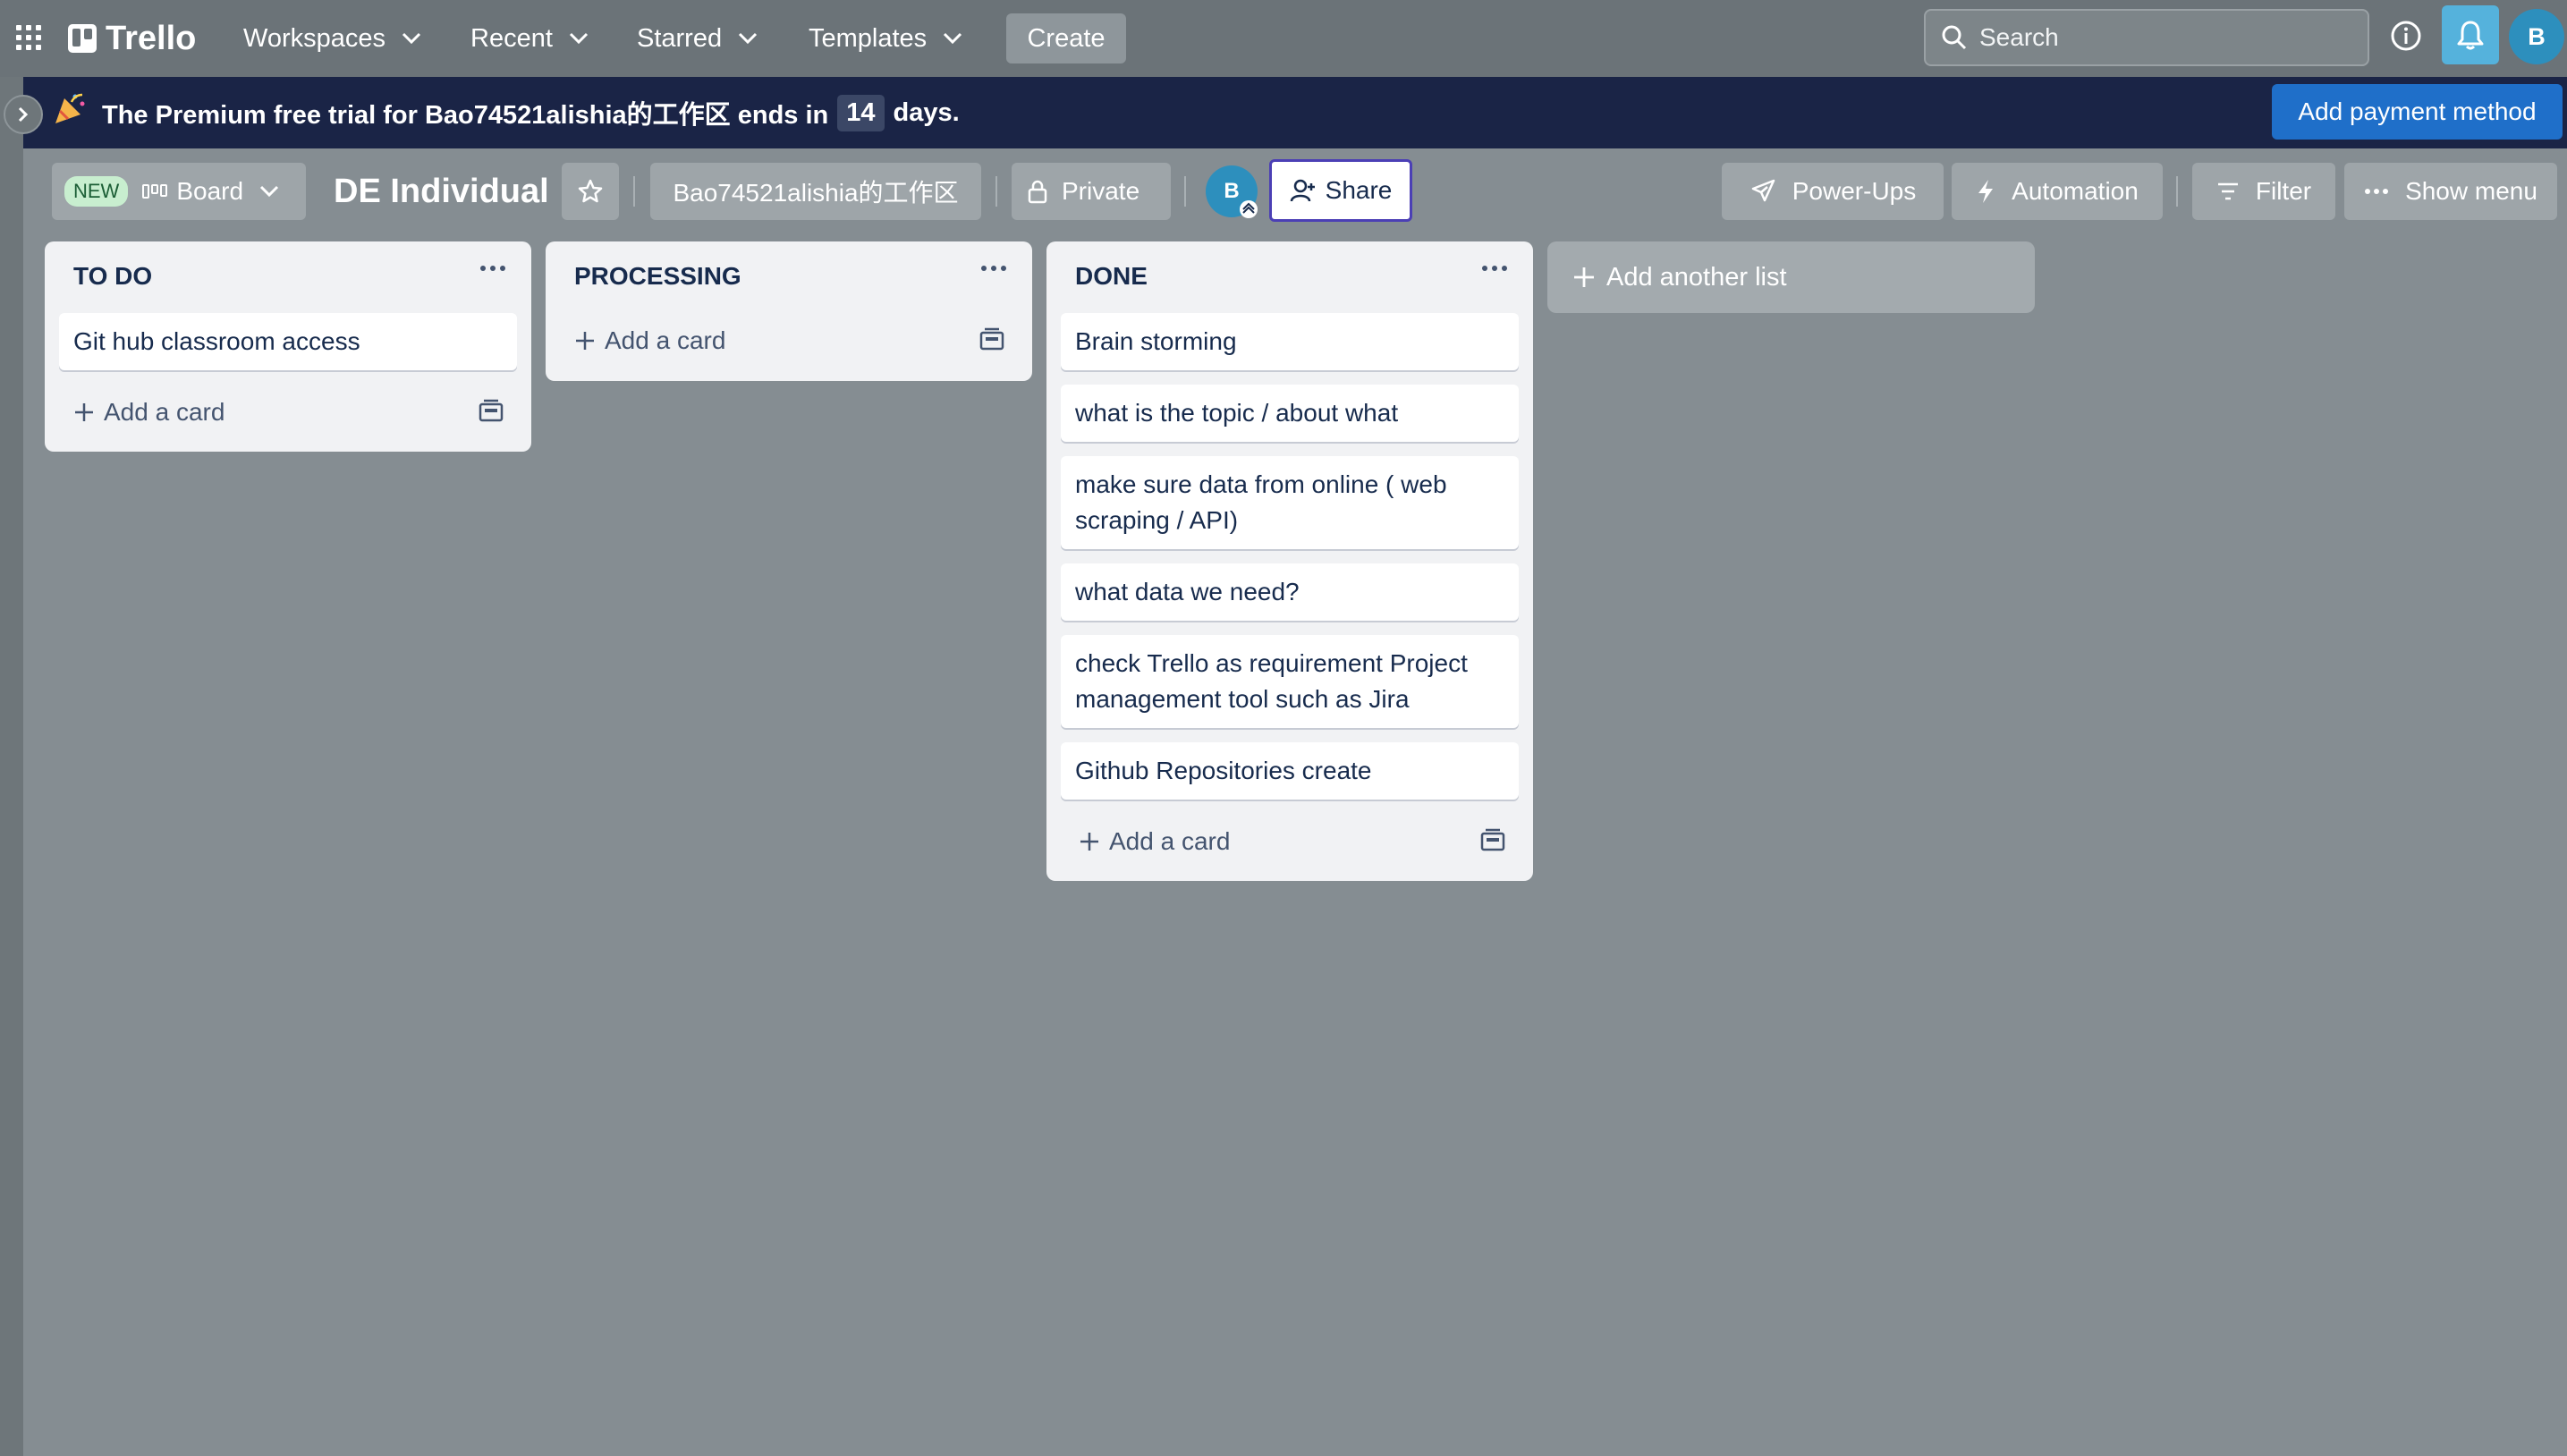 The width and height of the screenshot is (2567, 1456). I want to click on star-board-button, so click(590, 191).